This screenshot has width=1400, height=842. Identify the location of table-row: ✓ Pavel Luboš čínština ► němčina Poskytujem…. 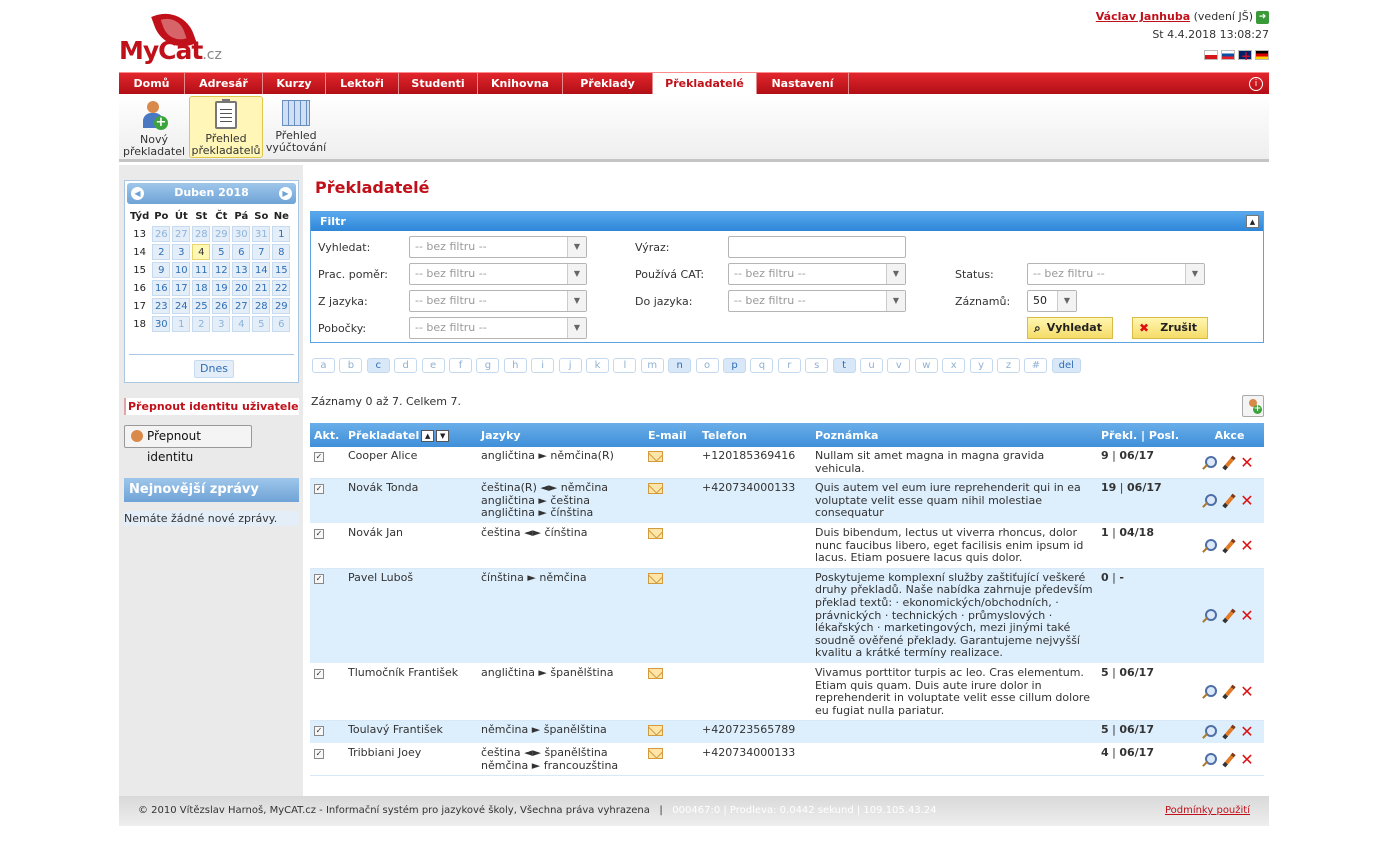
(787, 616).